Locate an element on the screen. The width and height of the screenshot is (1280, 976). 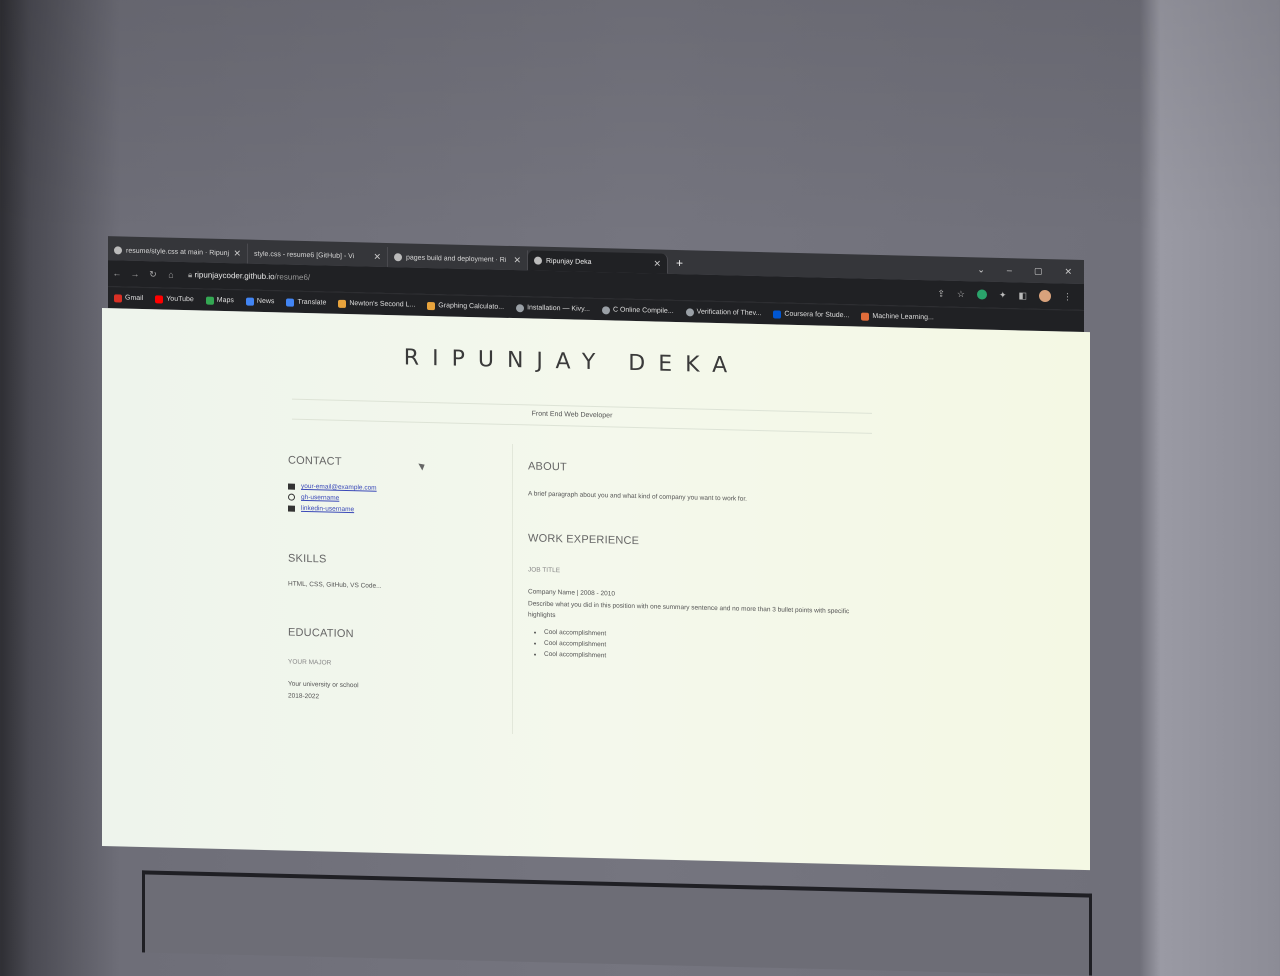
education-years: 2018-2022 is located at coordinates (304, 696).